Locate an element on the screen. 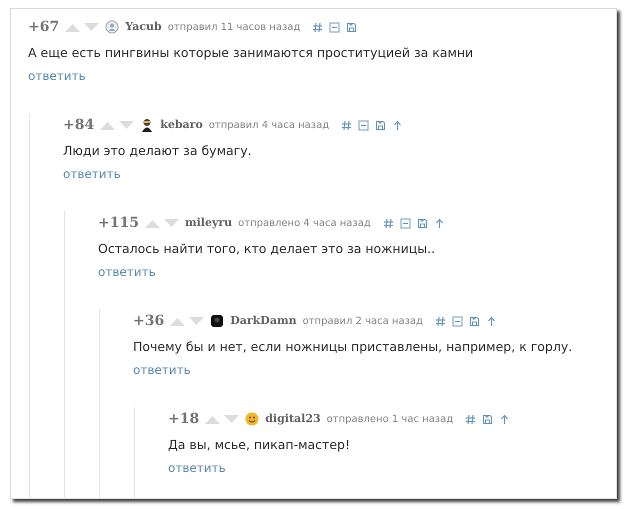  username-link: kebaro is located at coordinates (181, 125).